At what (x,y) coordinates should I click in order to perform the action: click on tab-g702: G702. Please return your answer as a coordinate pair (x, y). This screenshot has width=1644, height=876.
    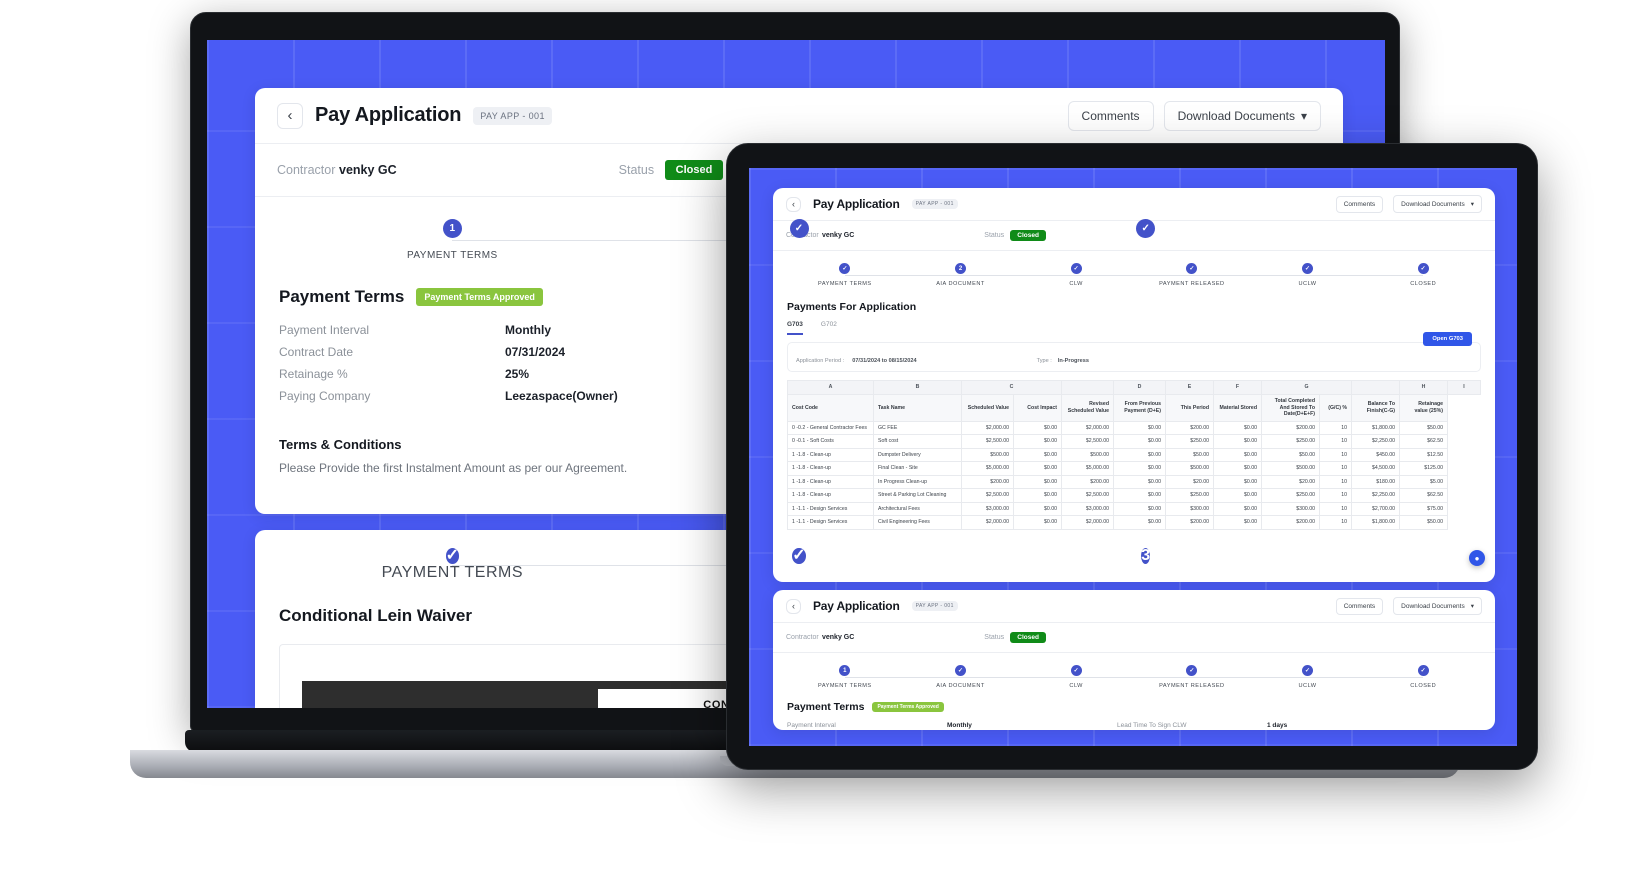
    Looking at the image, I should click on (829, 328).